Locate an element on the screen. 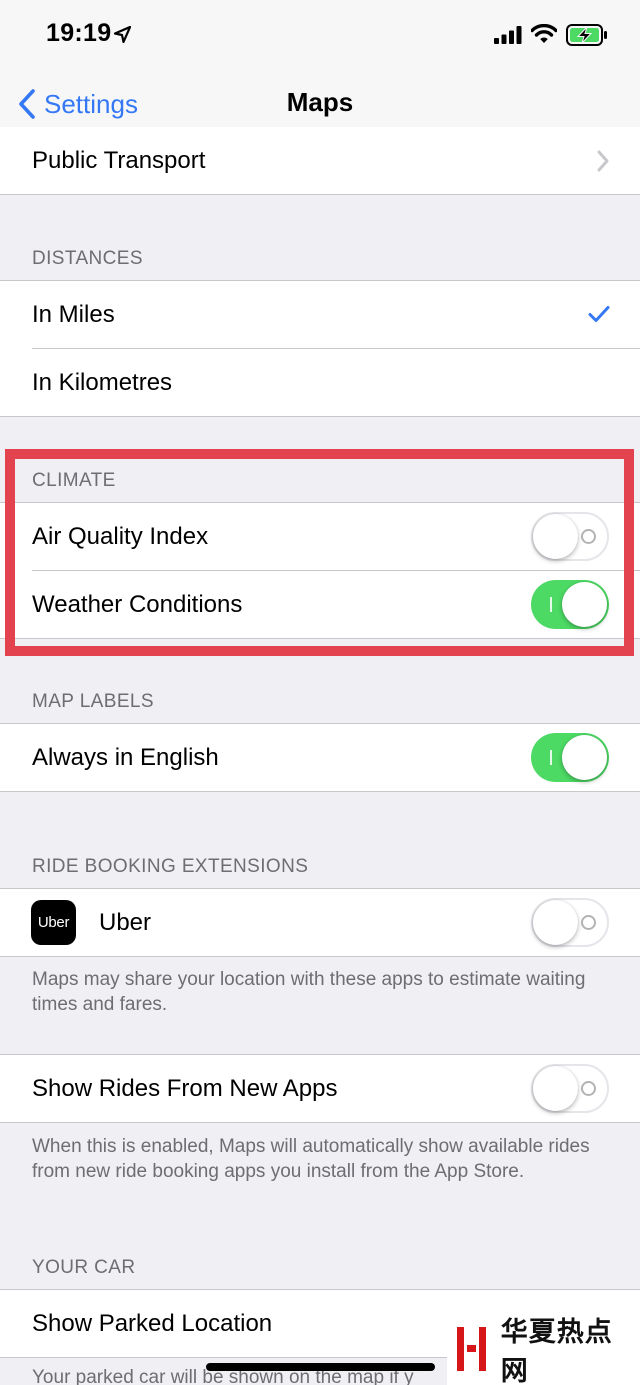  uber-app-icon: Uber is located at coordinates (53, 922).